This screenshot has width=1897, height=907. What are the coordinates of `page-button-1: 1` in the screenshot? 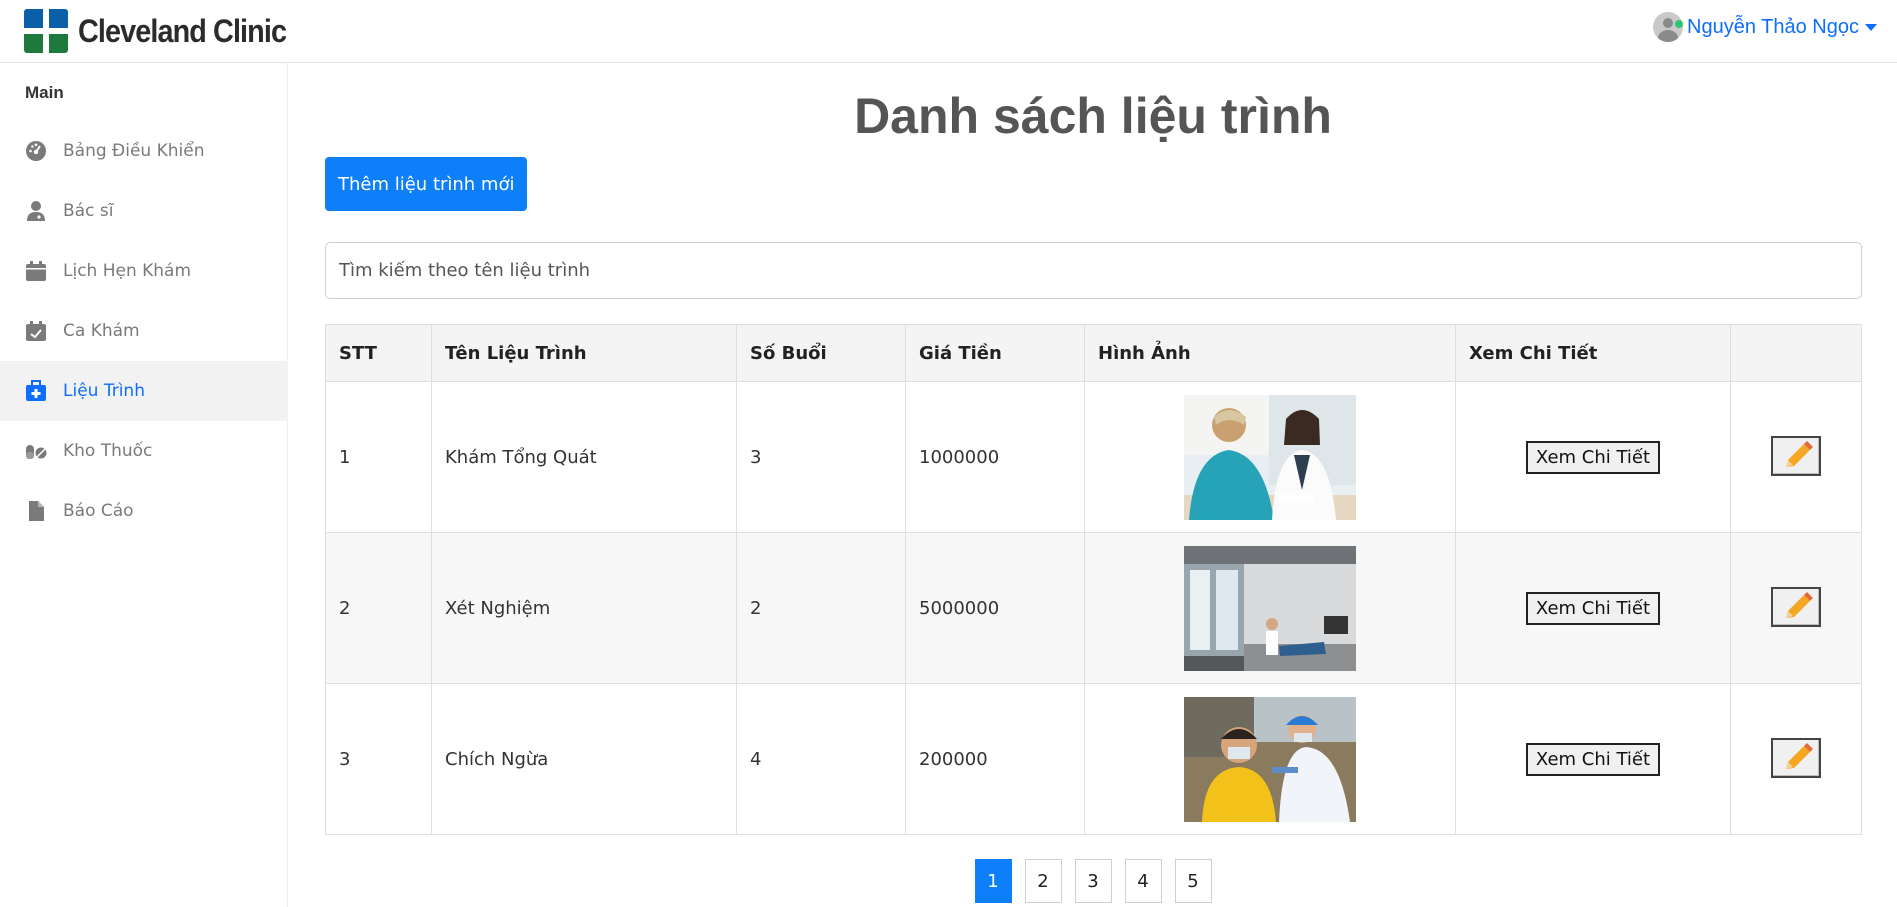 It's located at (993, 881).